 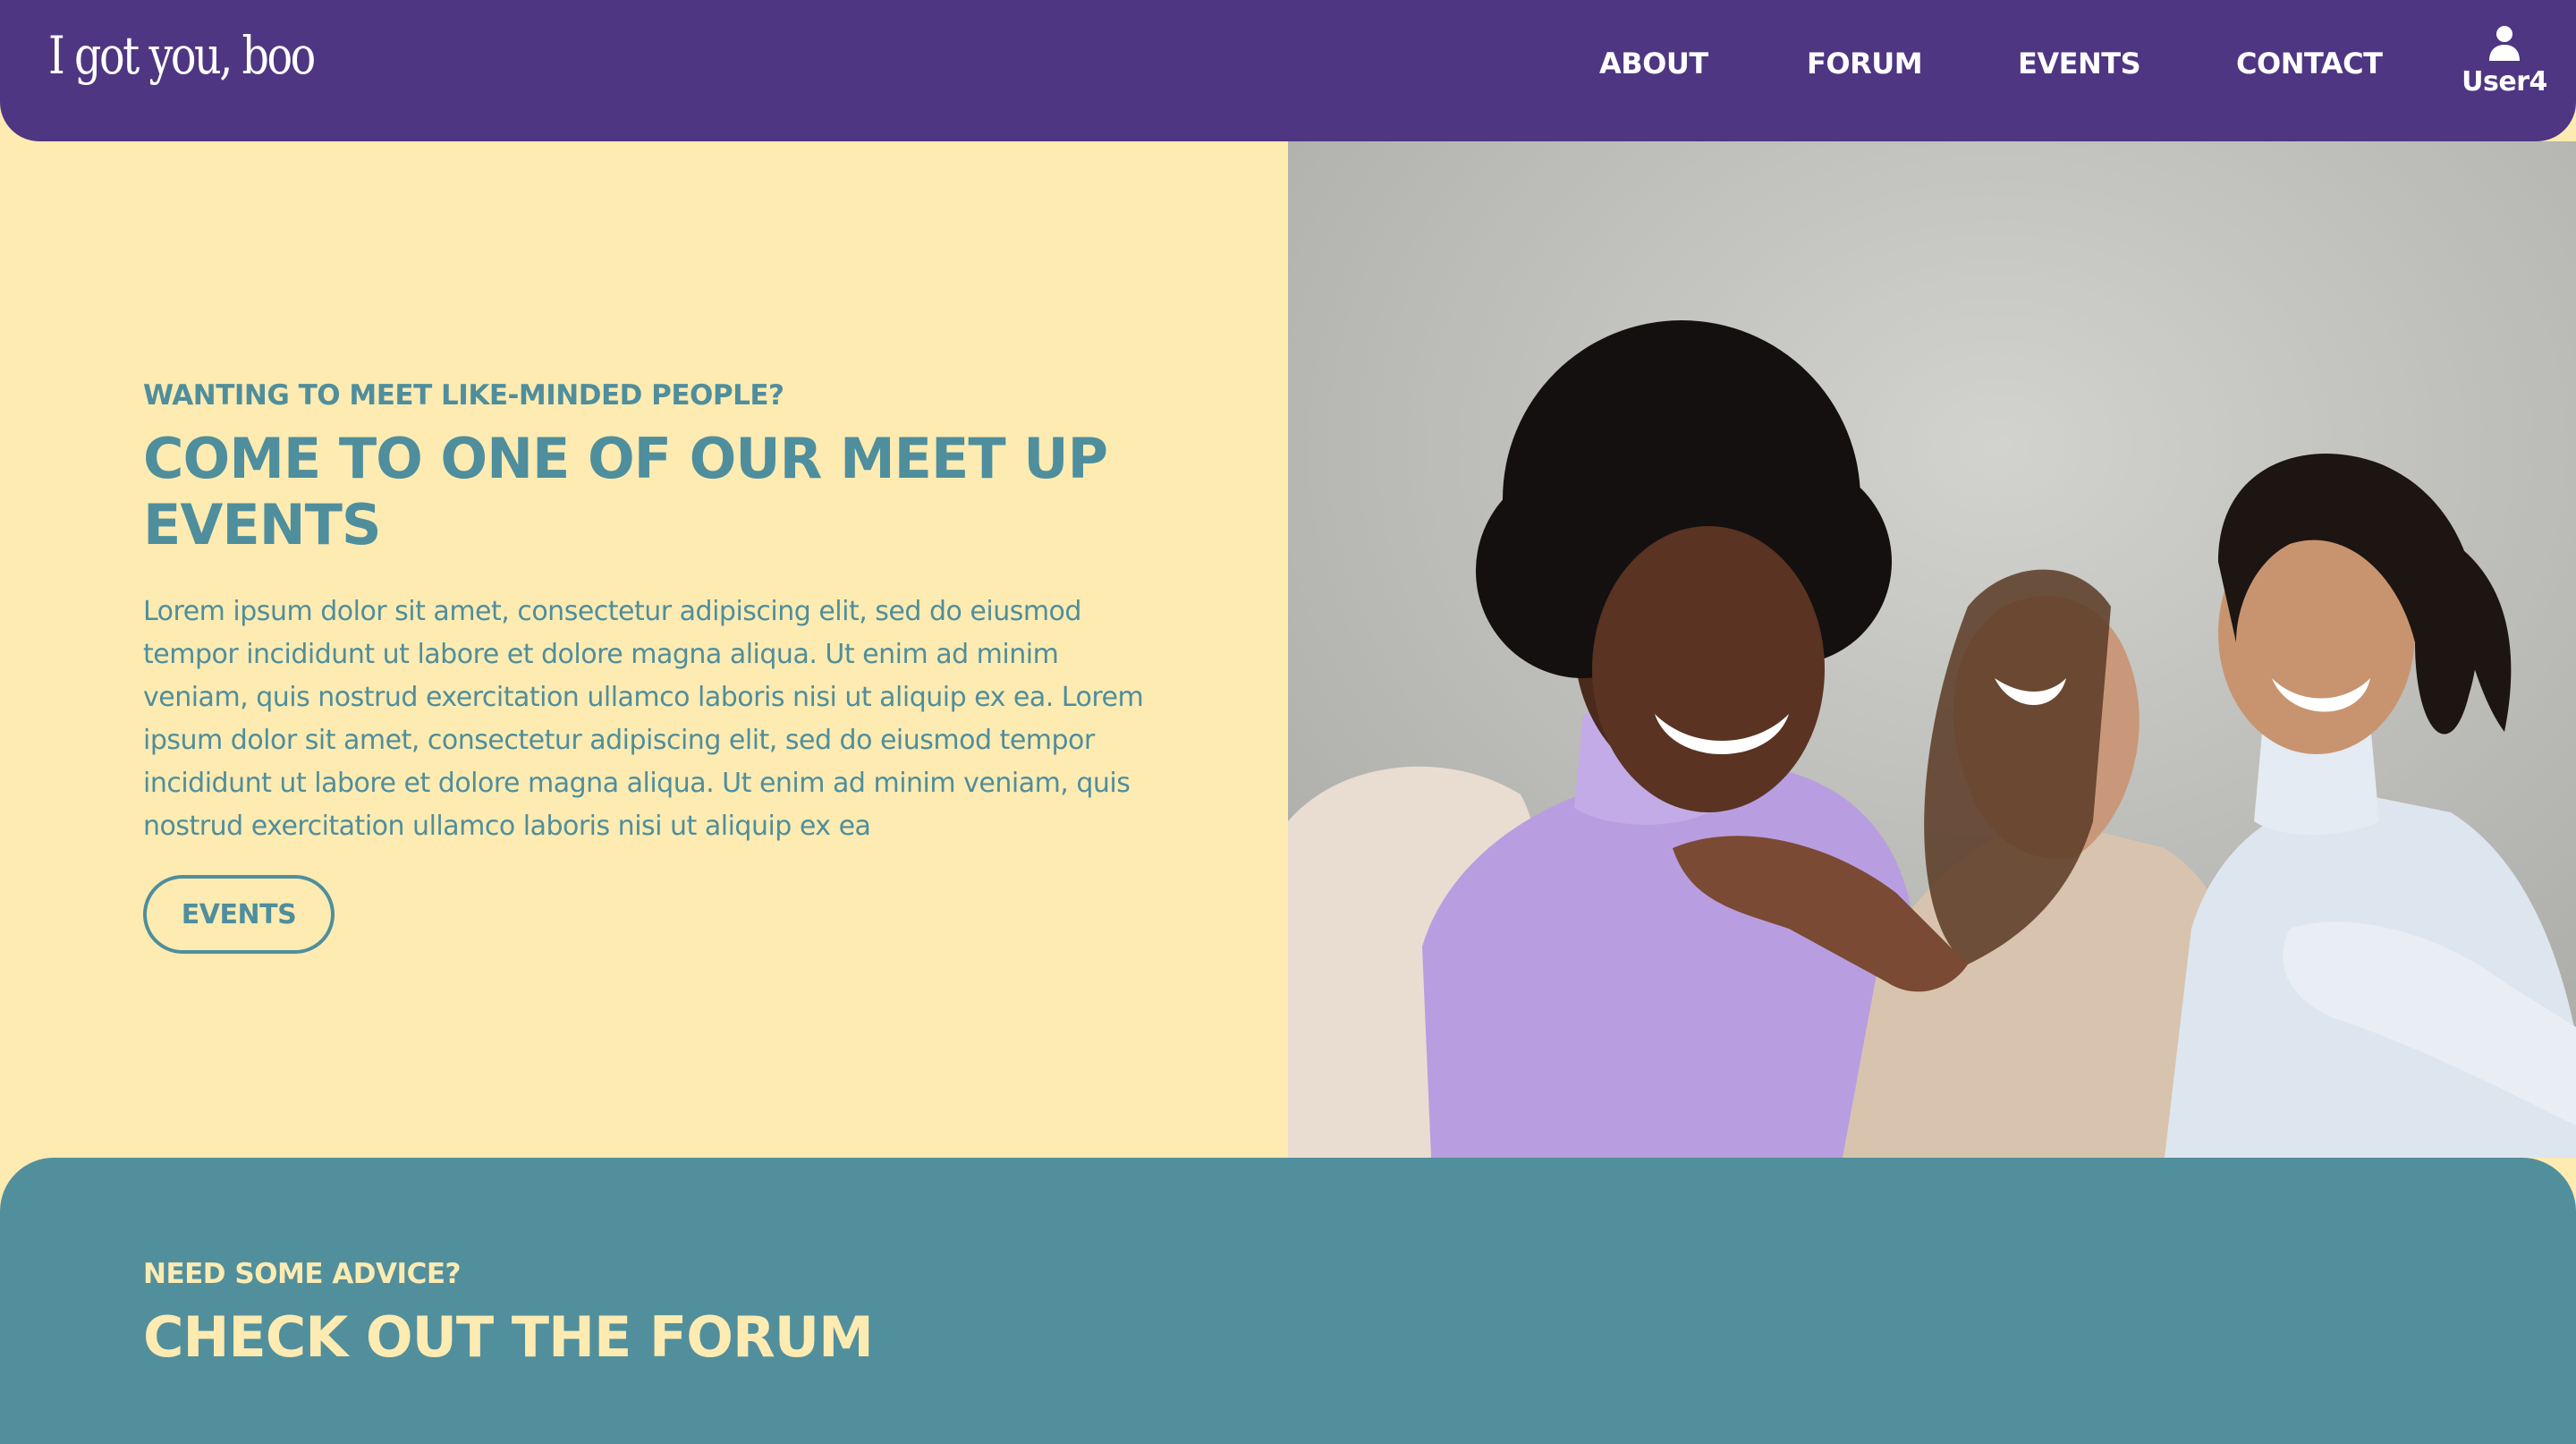 What do you see at coordinates (2504, 44) in the screenshot?
I see `user-icon` at bounding box center [2504, 44].